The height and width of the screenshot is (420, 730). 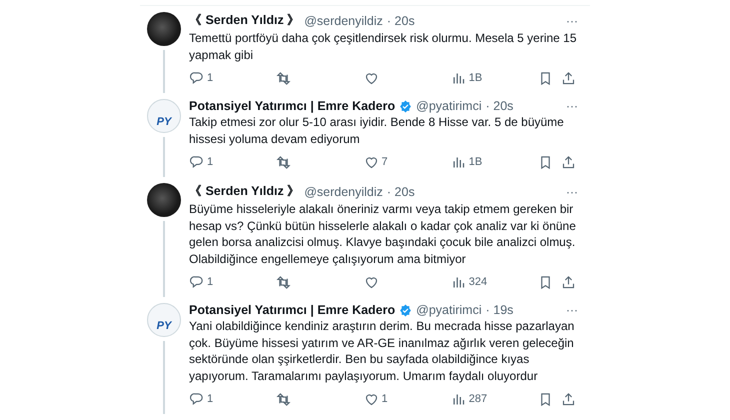 What do you see at coordinates (478, 282) in the screenshot?
I see `view-count: 324` at bounding box center [478, 282].